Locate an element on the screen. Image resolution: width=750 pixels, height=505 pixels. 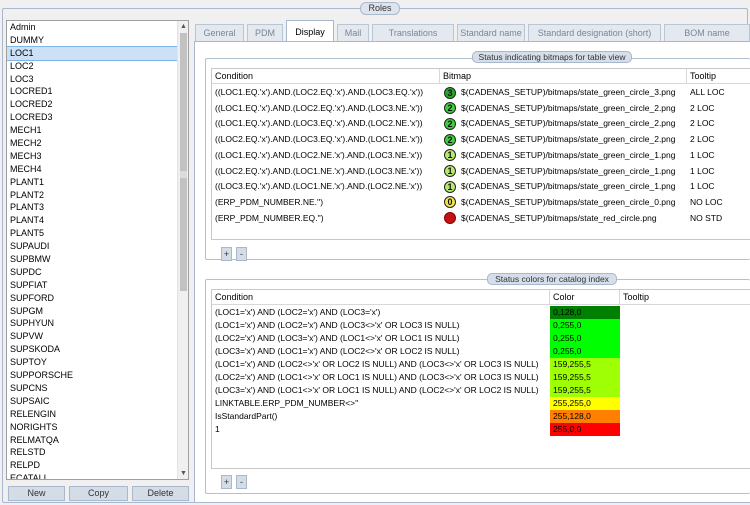
role-list-item: SUPCNS is located at coordinates (93, 388).